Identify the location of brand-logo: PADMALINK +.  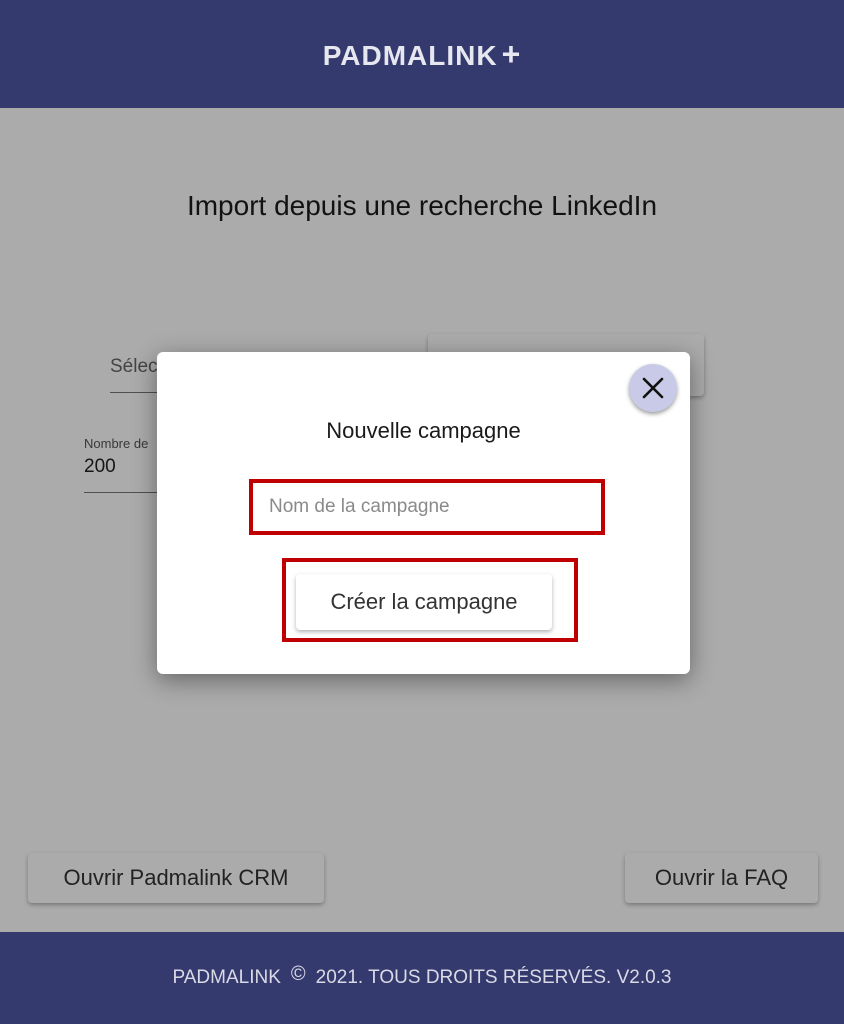
(422, 54).